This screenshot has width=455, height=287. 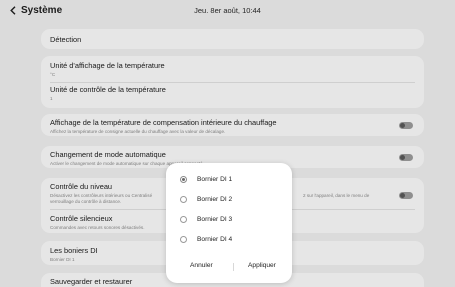 What do you see at coordinates (201, 265) in the screenshot?
I see `cancel-button: Annuler` at bounding box center [201, 265].